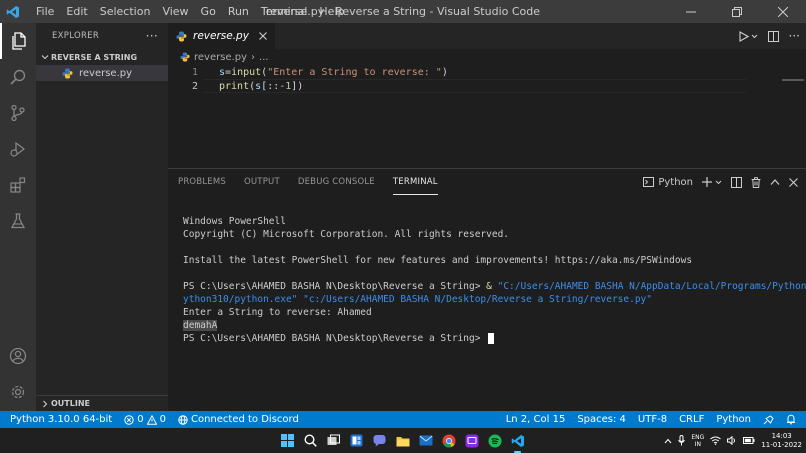 The image size is (806, 453). Describe the element at coordinates (70, 403) in the screenshot. I see `outline-label: OUTLINE` at that location.